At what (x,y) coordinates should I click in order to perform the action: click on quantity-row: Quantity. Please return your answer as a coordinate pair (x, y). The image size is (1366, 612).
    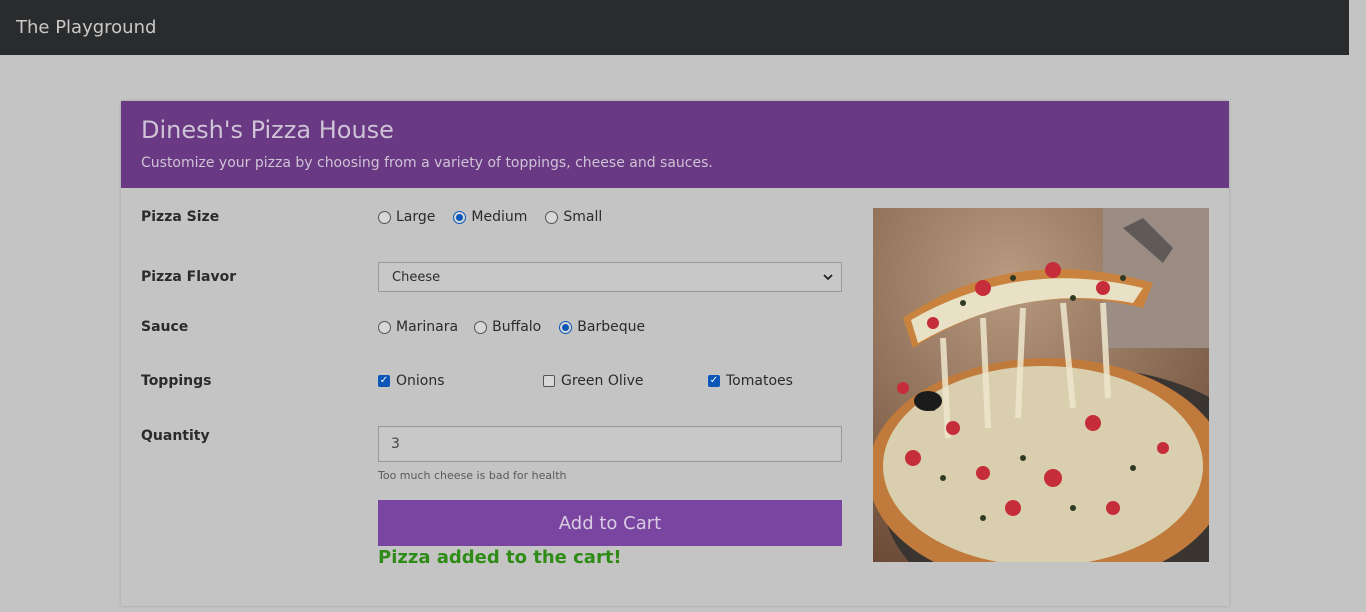
    Looking at the image, I should click on (259, 436).